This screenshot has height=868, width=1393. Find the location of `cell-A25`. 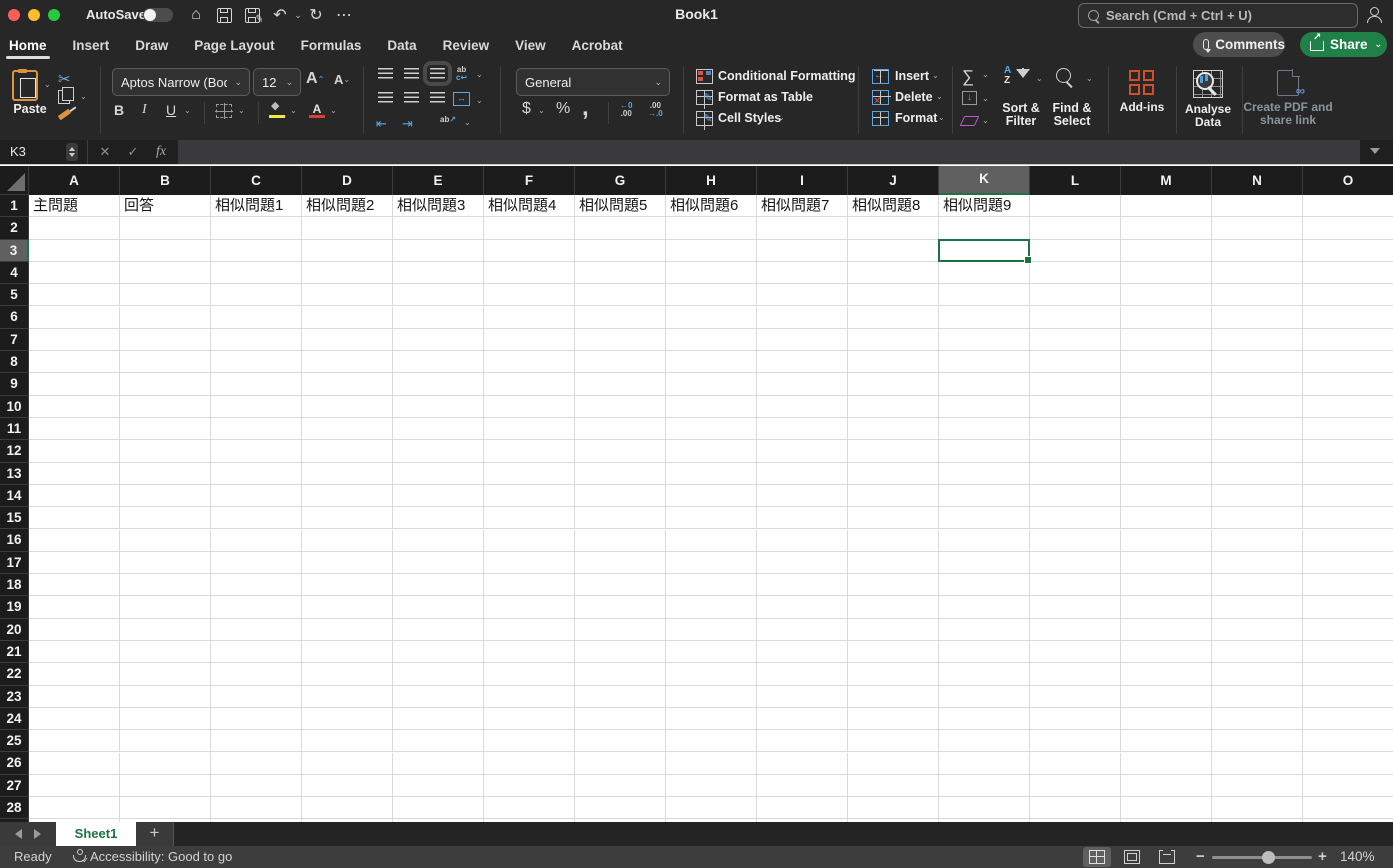

cell-A25 is located at coordinates (74, 741).